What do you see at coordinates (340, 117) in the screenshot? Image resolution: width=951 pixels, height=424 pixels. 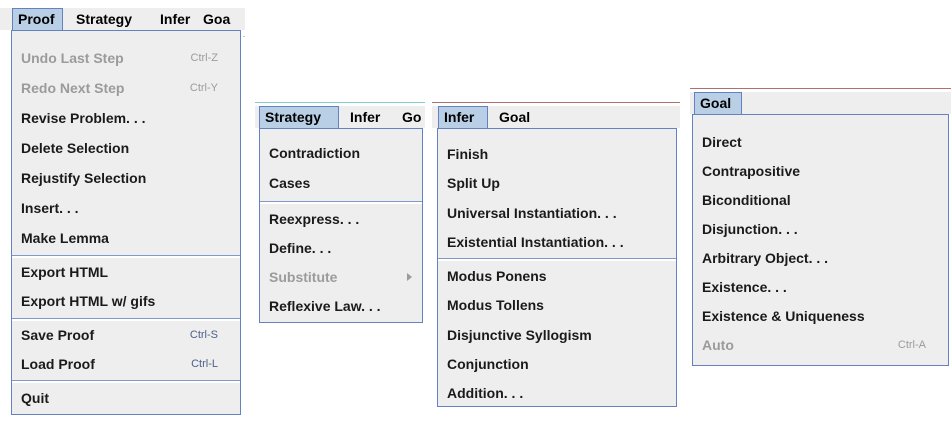 I see `menu-bar: Strategy Infer Go` at bounding box center [340, 117].